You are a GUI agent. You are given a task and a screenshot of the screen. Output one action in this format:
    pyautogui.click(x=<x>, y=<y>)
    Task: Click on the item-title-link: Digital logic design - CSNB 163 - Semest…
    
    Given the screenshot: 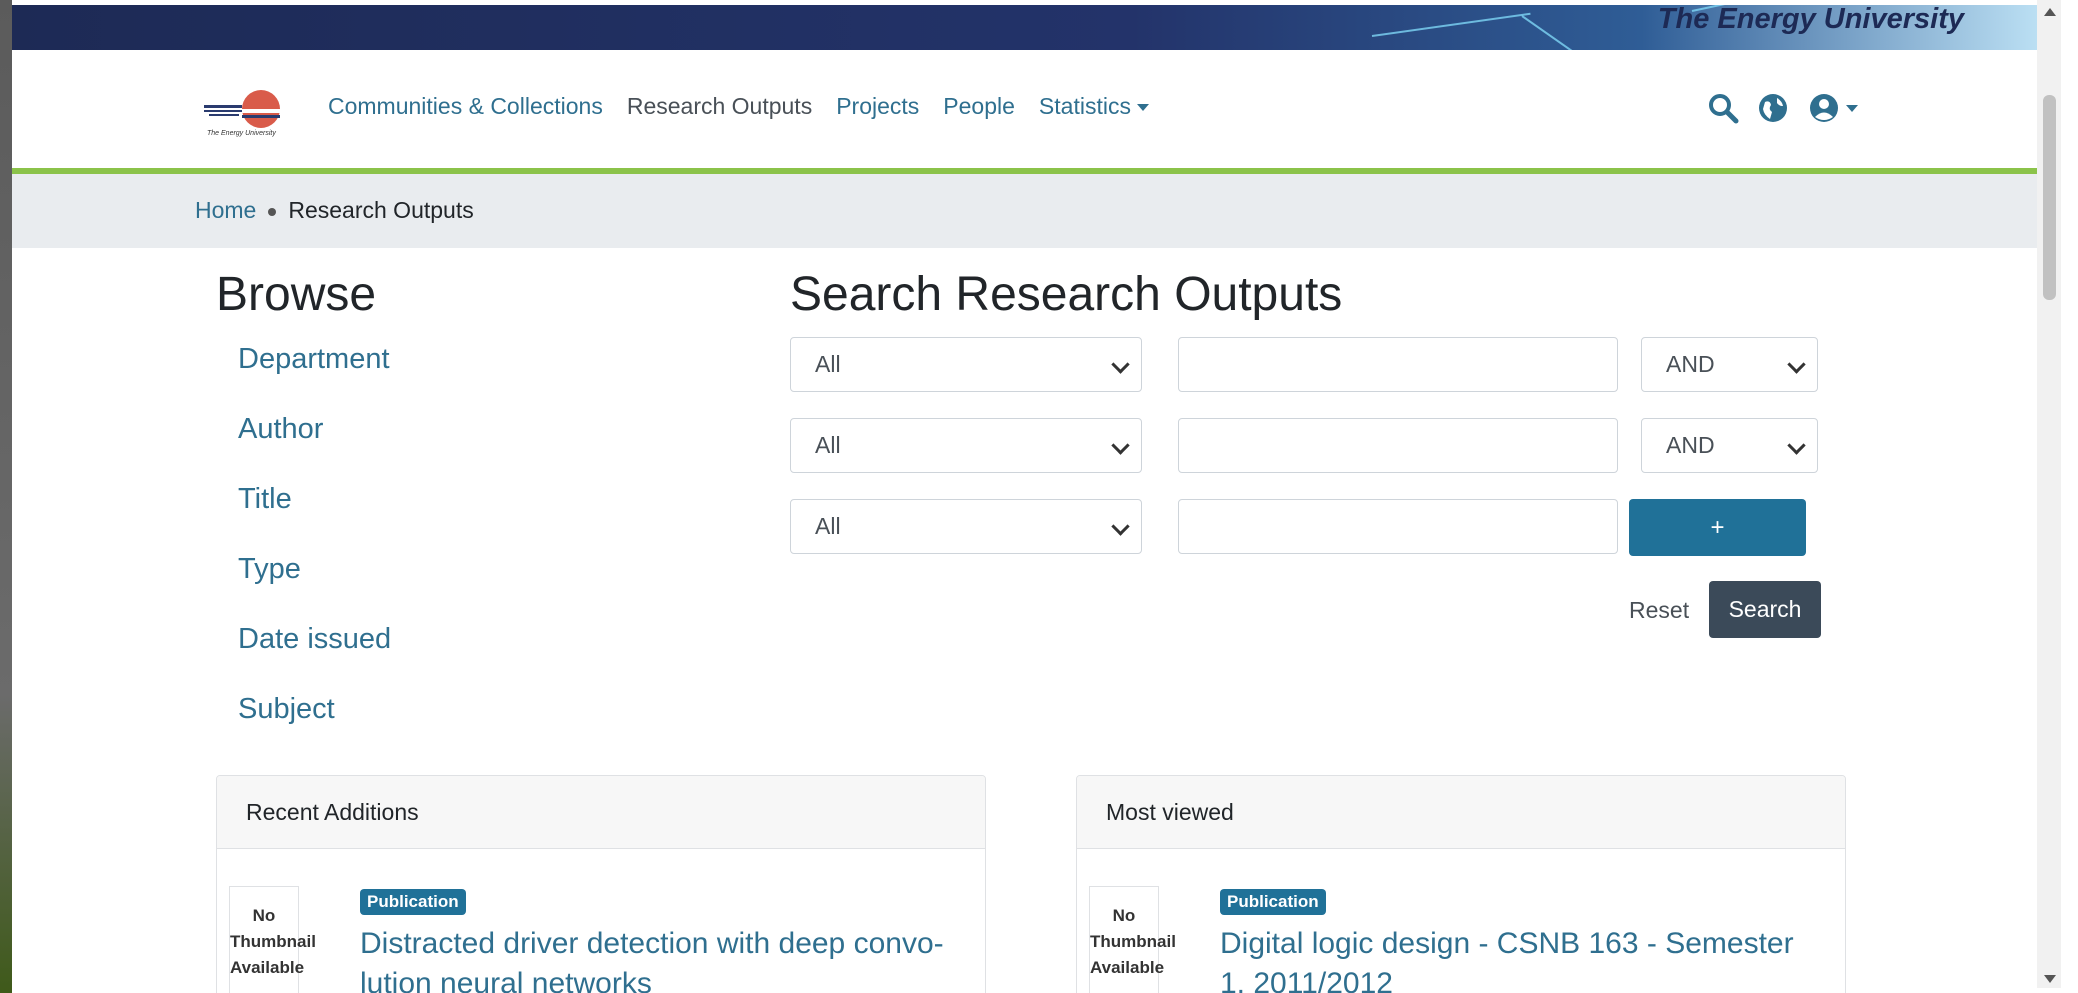 What is the action you would take?
    pyautogui.click(x=1520, y=958)
    